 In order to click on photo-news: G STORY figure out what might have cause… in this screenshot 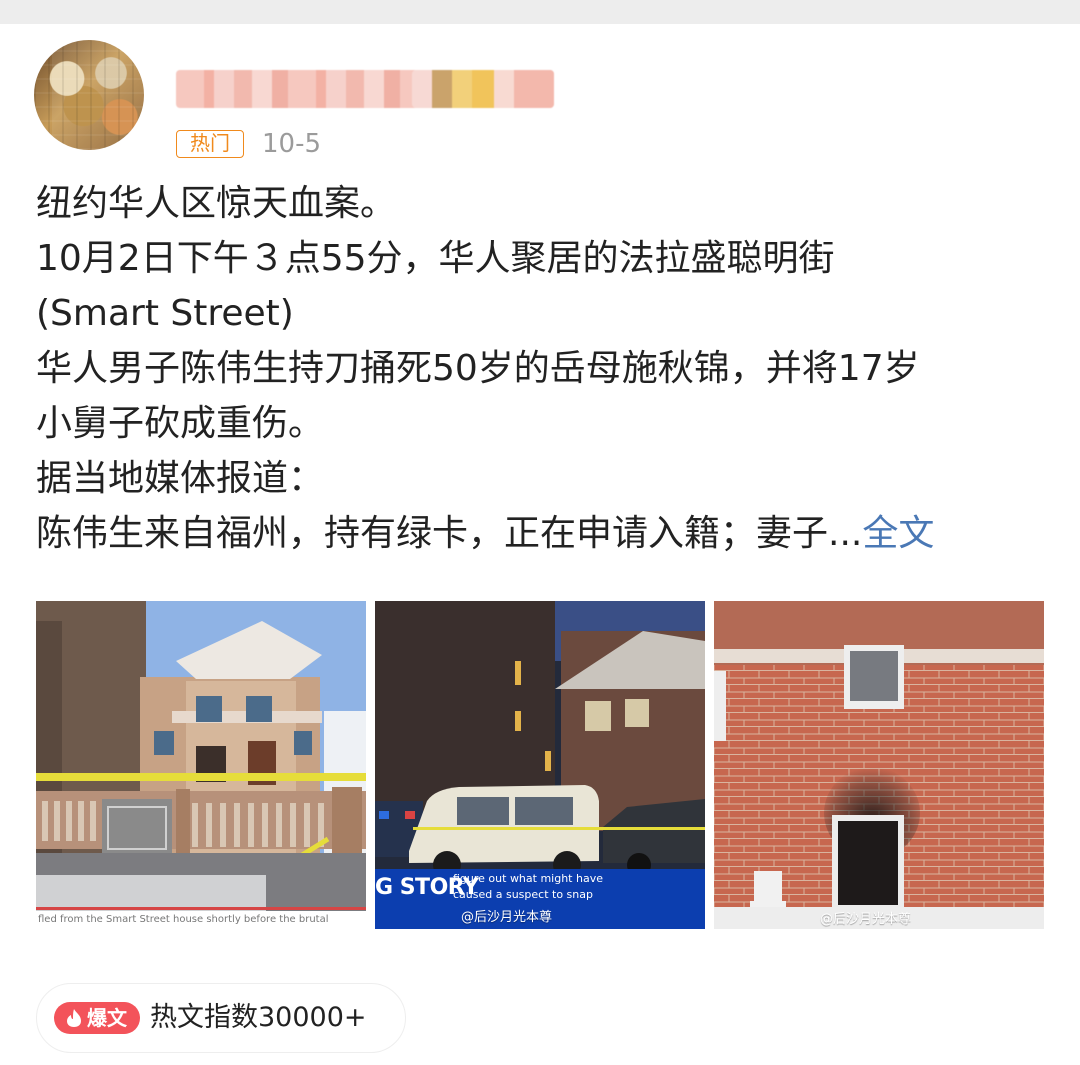, I will do `click(540, 765)`.